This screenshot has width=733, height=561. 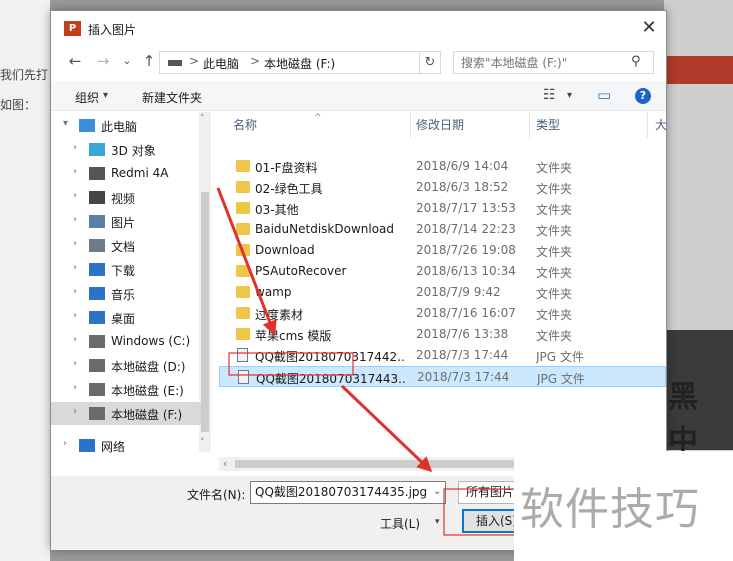 I want to click on nav-item: › 本地磁盘 (D:), so click(x=126, y=365).